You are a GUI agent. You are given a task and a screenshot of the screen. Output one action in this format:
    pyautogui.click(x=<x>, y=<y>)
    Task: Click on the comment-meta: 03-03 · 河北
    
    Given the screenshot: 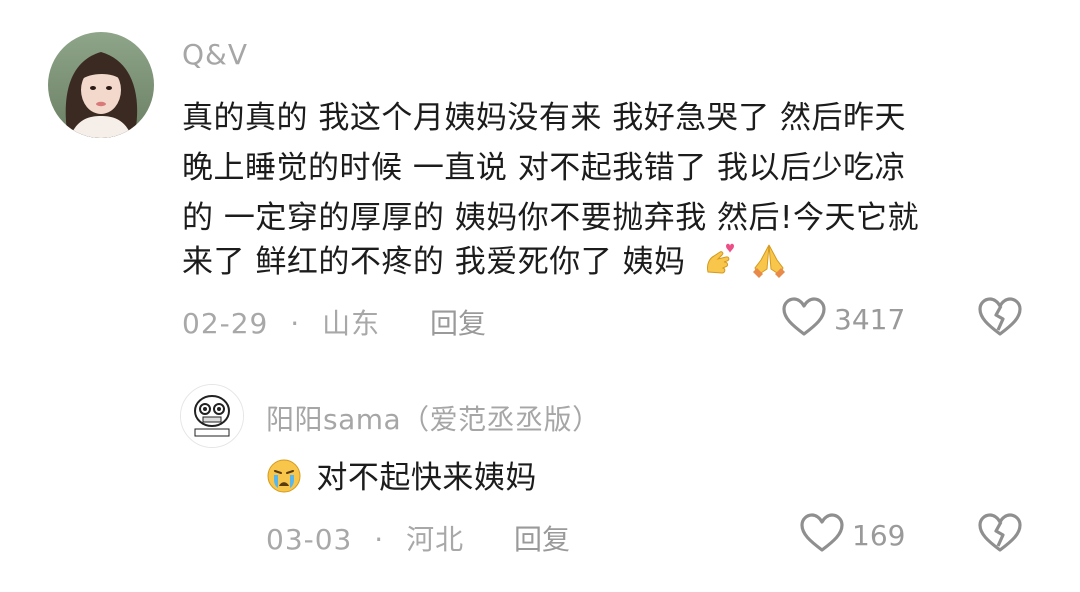 What is the action you would take?
    pyautogui.click(x=365, y=538)
    